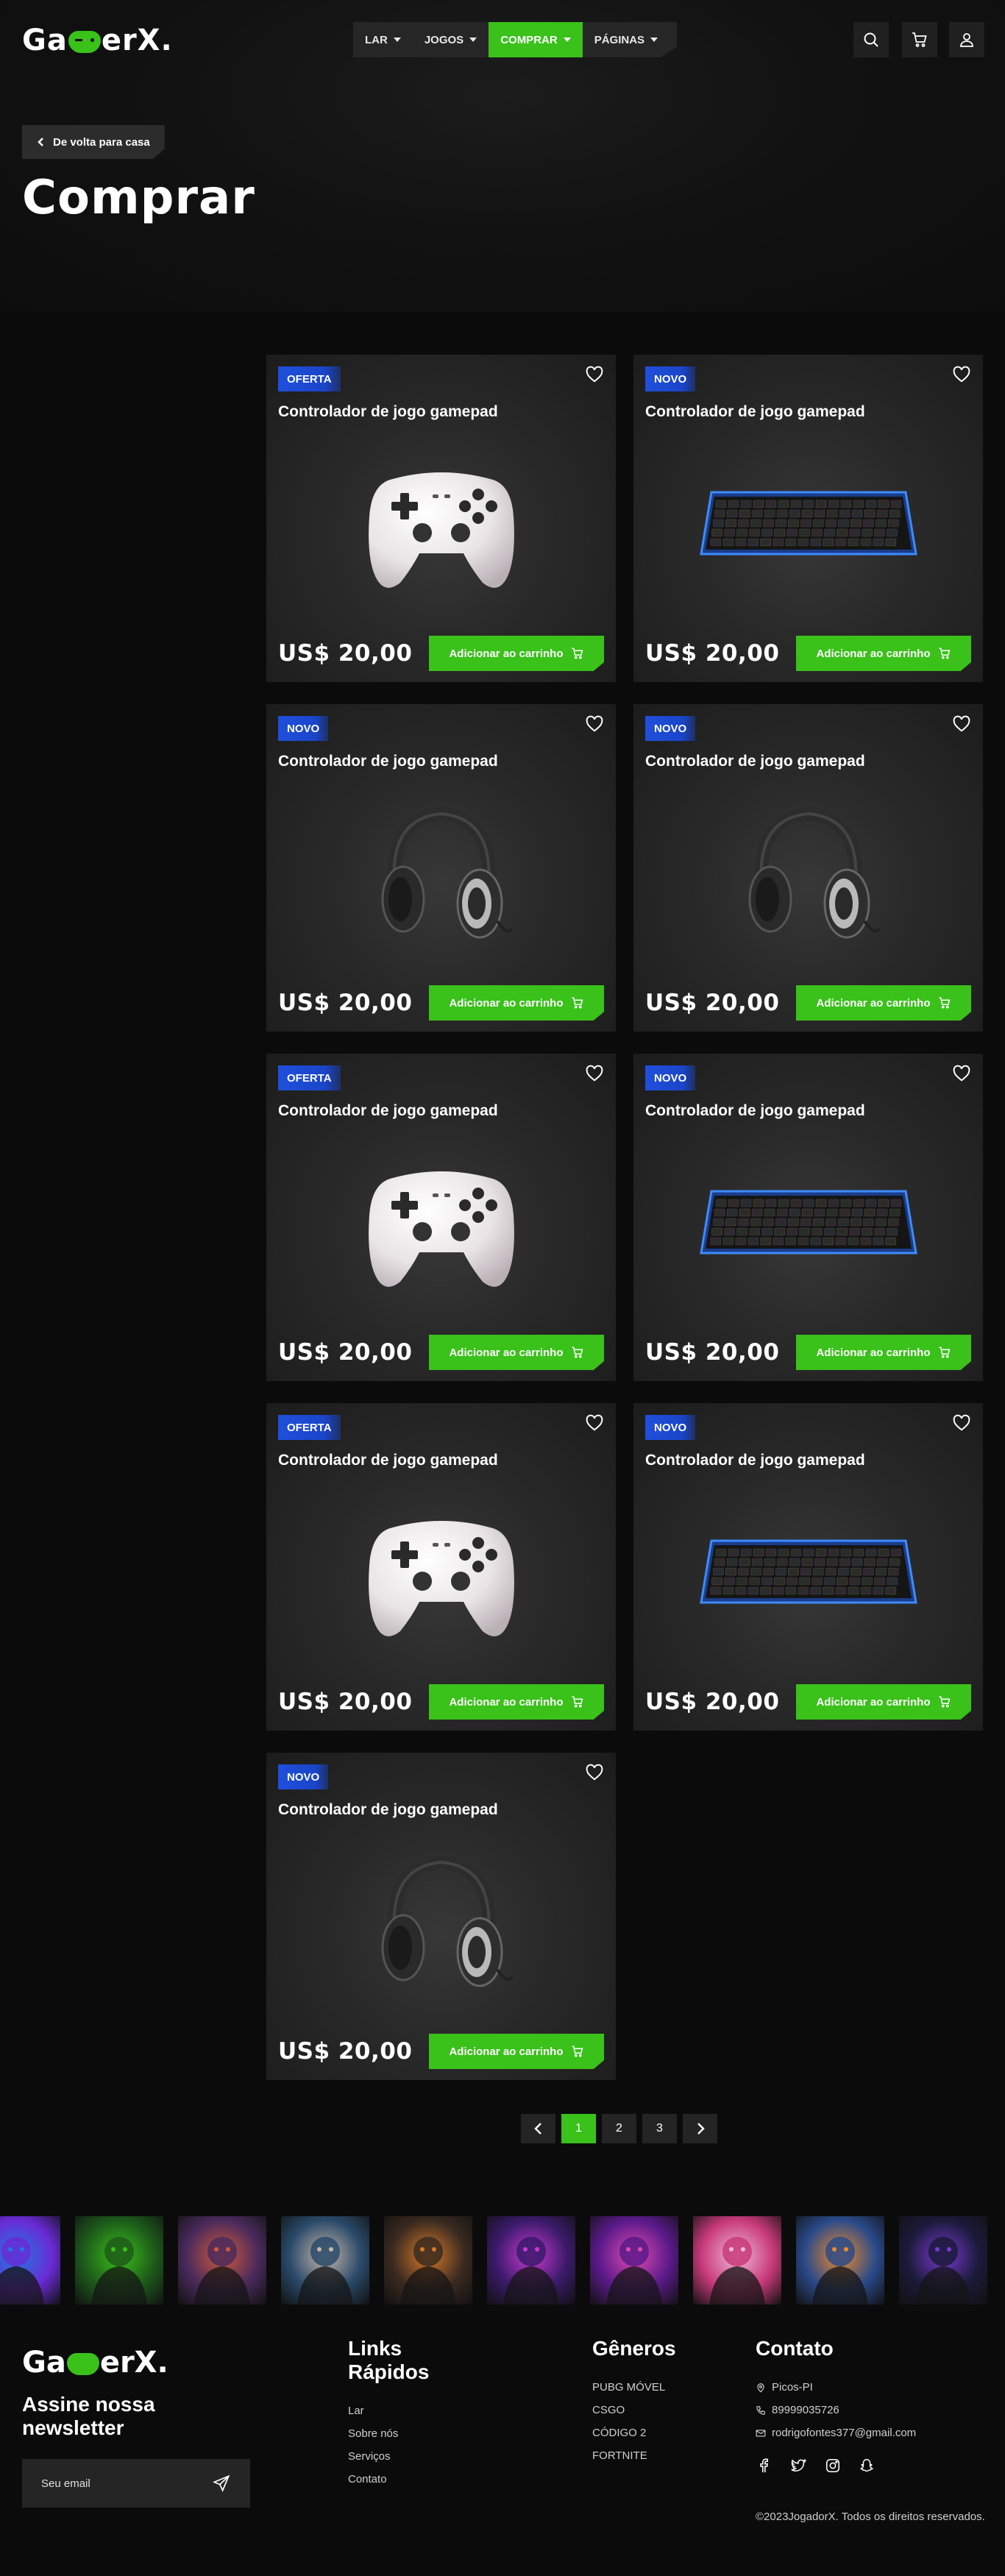 The height and width of the screenshot is (2576, 1005). What do you see at coordinates (451, 39) in the screenshot?
I see `nav-item-jogos: JOGOS` at bounding box center [451, 39].